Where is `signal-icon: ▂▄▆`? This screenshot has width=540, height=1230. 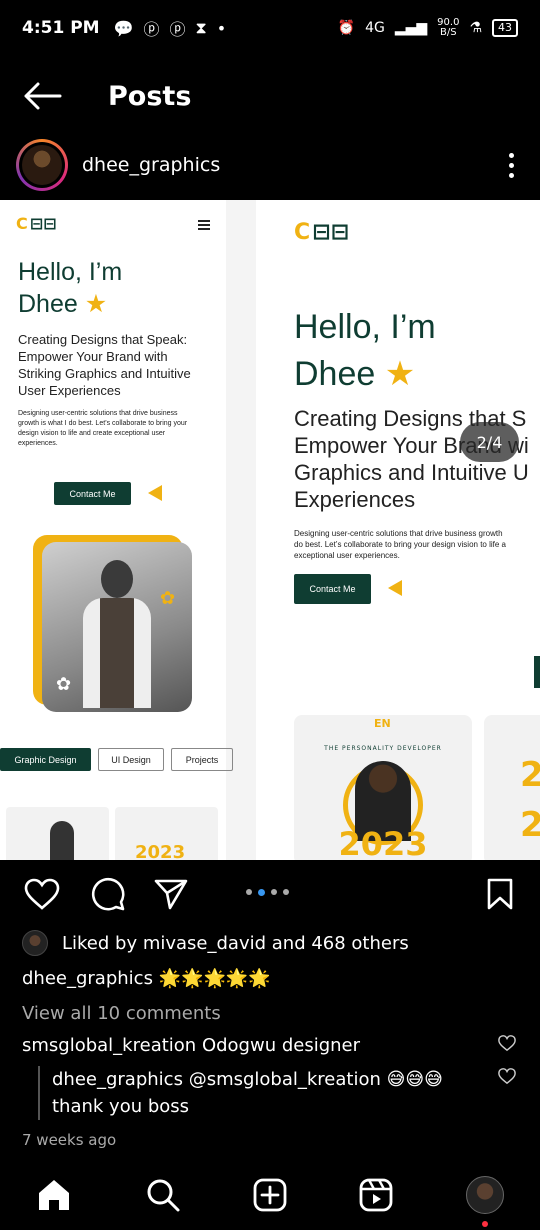
signal-icon: ▂▄▆ is located at coordinates (411, 28).